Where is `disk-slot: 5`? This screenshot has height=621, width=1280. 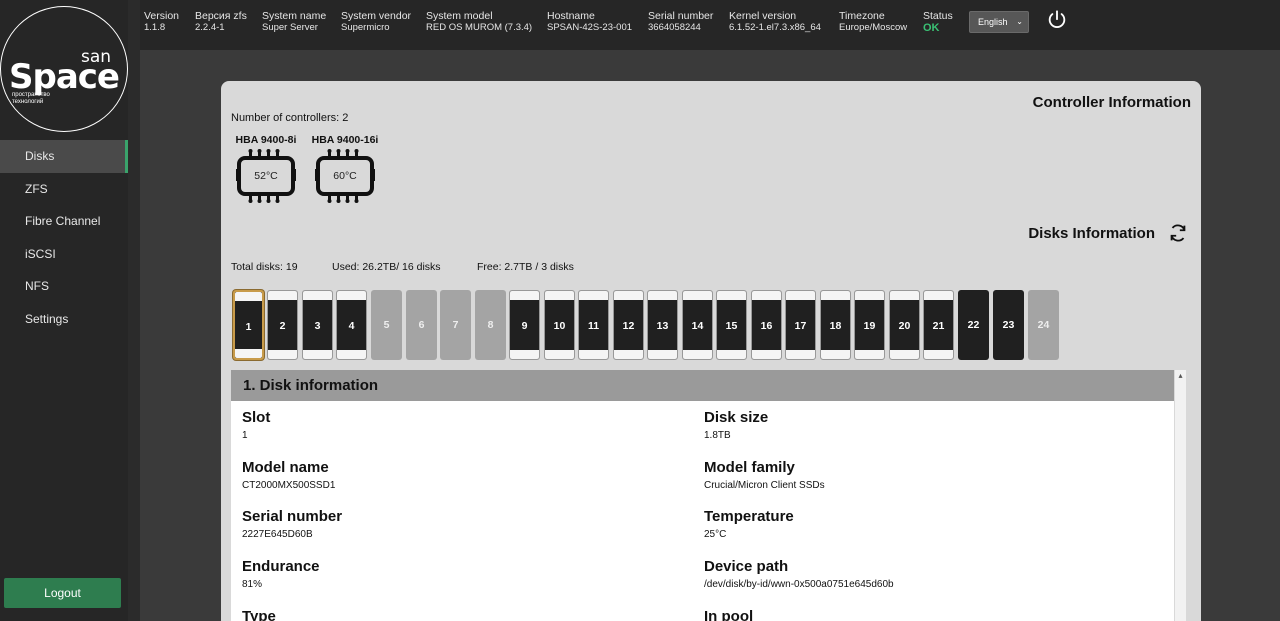 disk-slot: 5 is located at coordinates (386, 325).